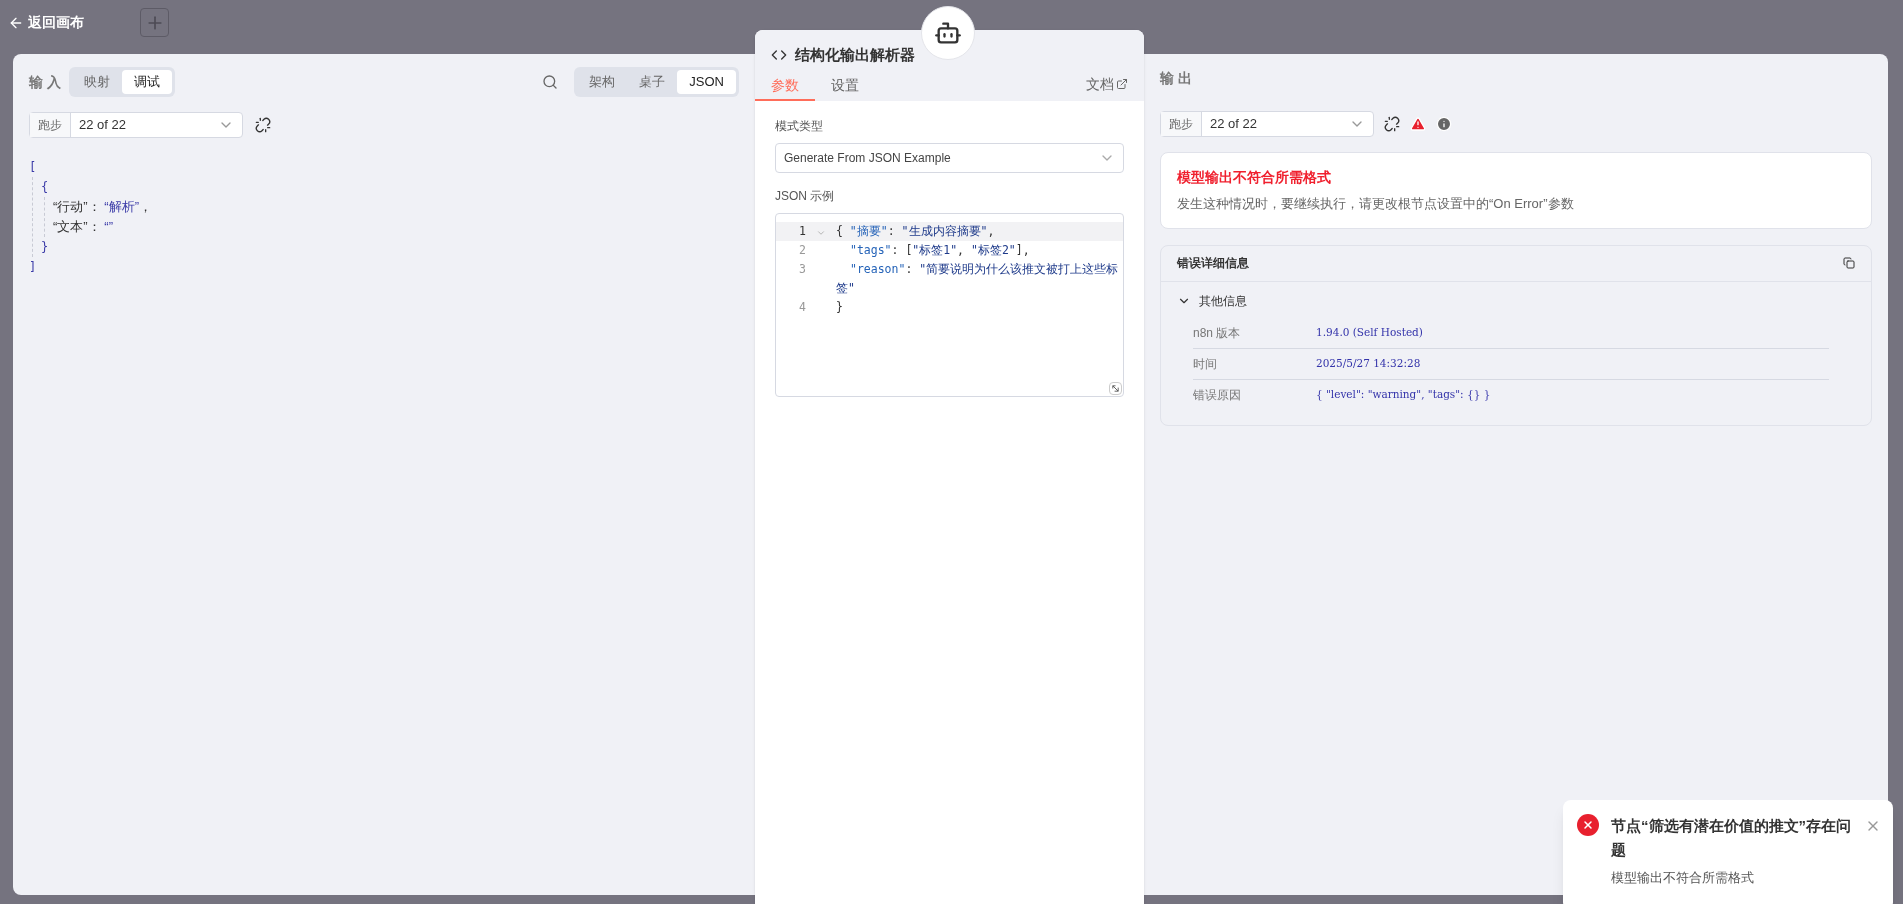  What do you see at coordinates (840, 307) in the screenshot?
I see `code-line: }` at bounding box center [840, 307].